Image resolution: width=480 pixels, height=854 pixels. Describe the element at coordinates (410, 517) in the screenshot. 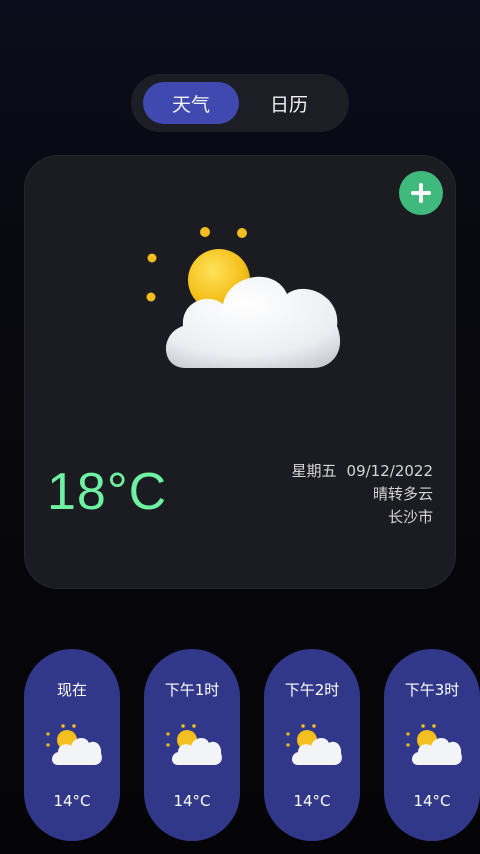

I see `city-name: 长沙市` at that location.